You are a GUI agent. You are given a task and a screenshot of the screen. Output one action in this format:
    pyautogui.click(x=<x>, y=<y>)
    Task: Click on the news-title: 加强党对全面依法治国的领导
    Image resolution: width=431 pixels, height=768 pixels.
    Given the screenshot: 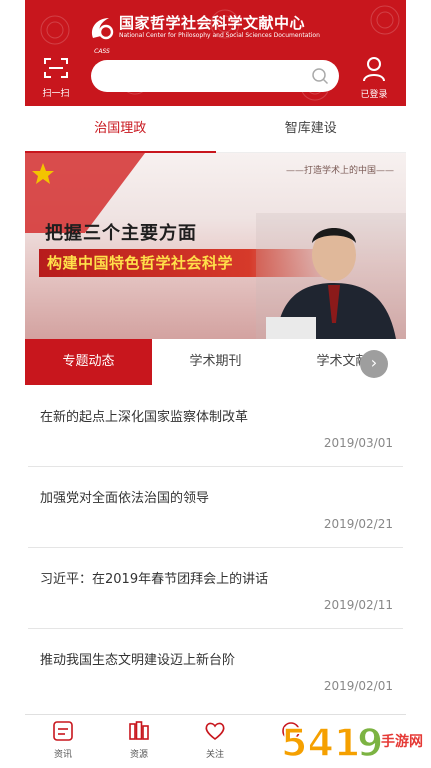 What is the action you would take?
    pyautogui.click(x=125, y=498)
    